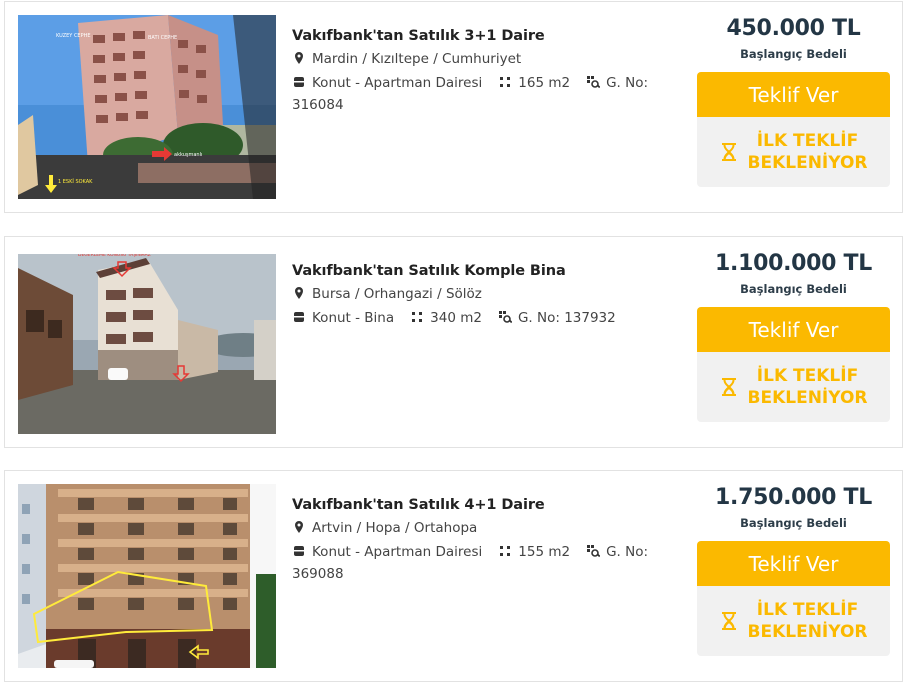 The image size is (903, 684). I want to click on listing-price: 1.750.000 TL, so click(793, 497).